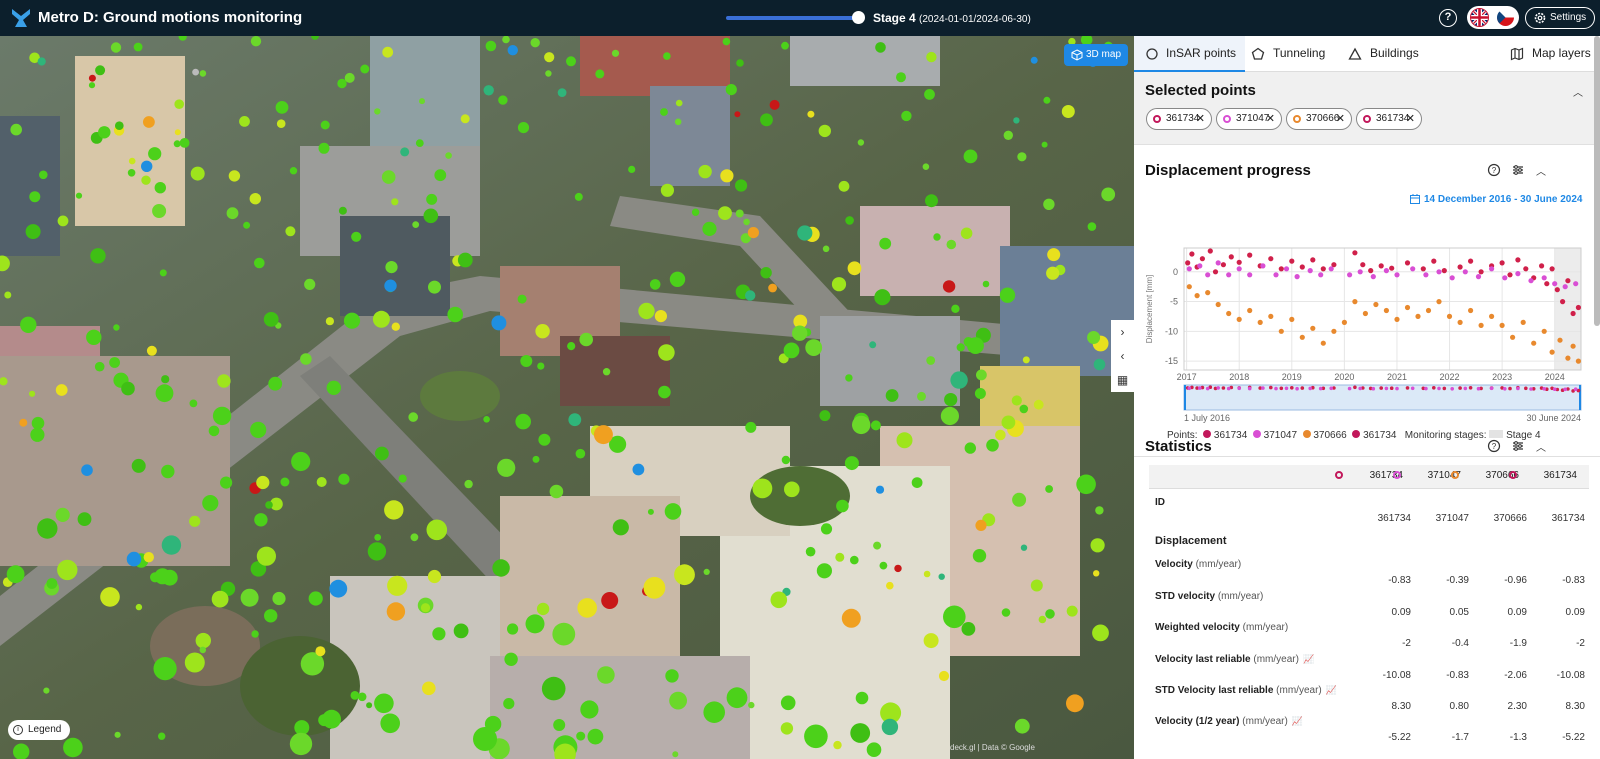 The image size is (1600, 759). Describe the element at coordinates (1560, 18) in the screenshot. I see `settings-button: Settings` at that location.